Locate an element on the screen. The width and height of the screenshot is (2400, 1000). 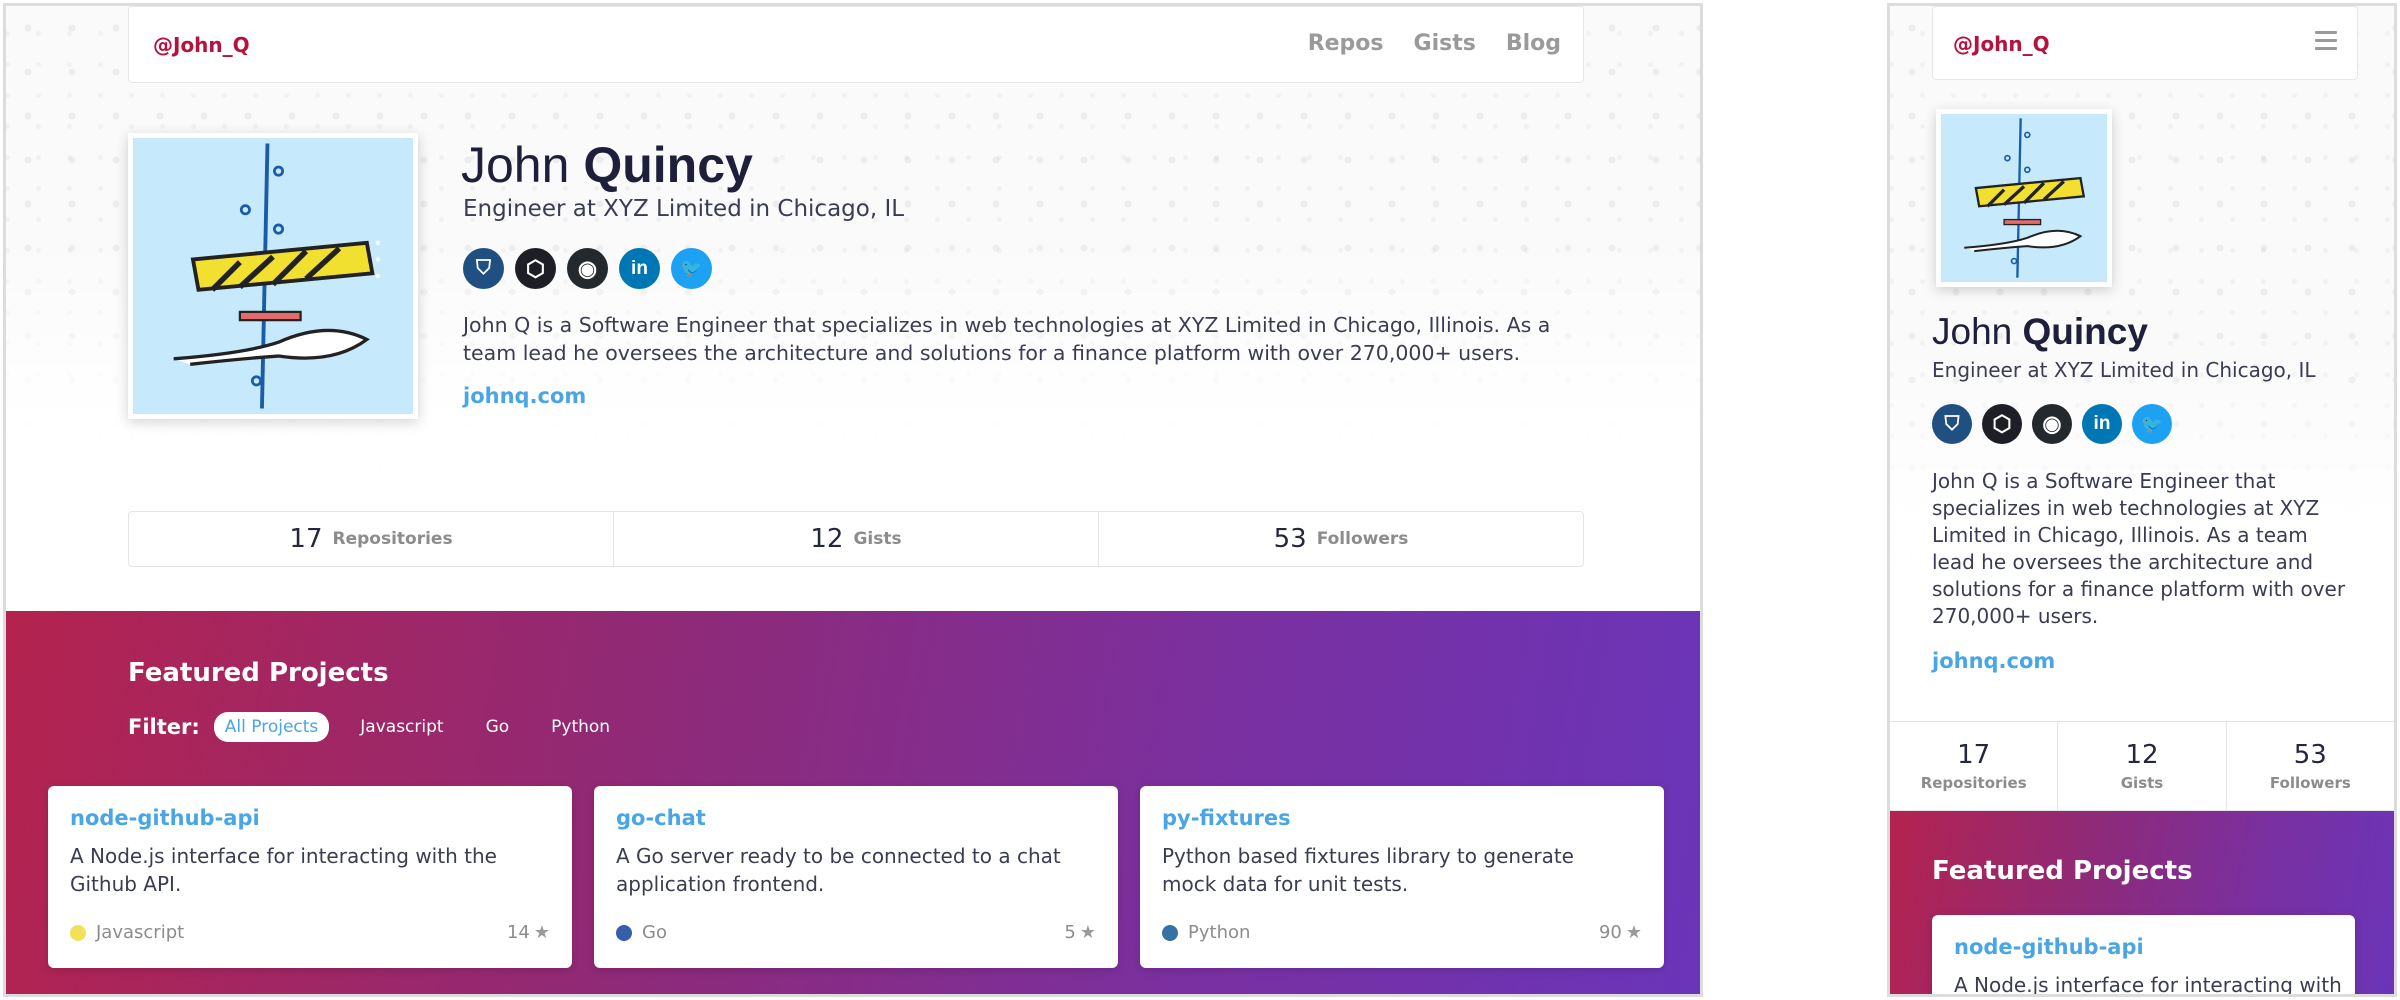
project-language: Javascript is located at coordinates (127, 932).